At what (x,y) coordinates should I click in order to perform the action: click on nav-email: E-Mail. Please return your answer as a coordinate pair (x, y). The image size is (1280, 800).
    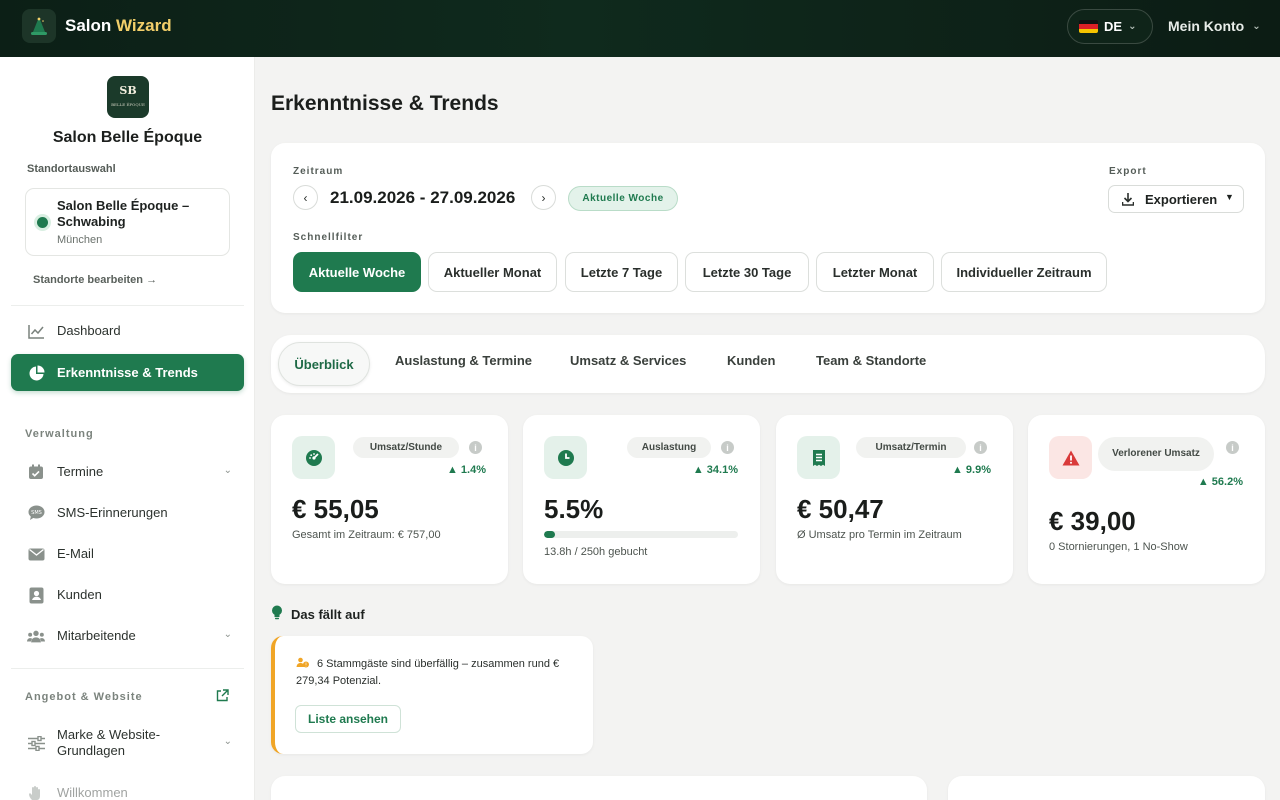
    Looking at the image, I should click on (127, 553).